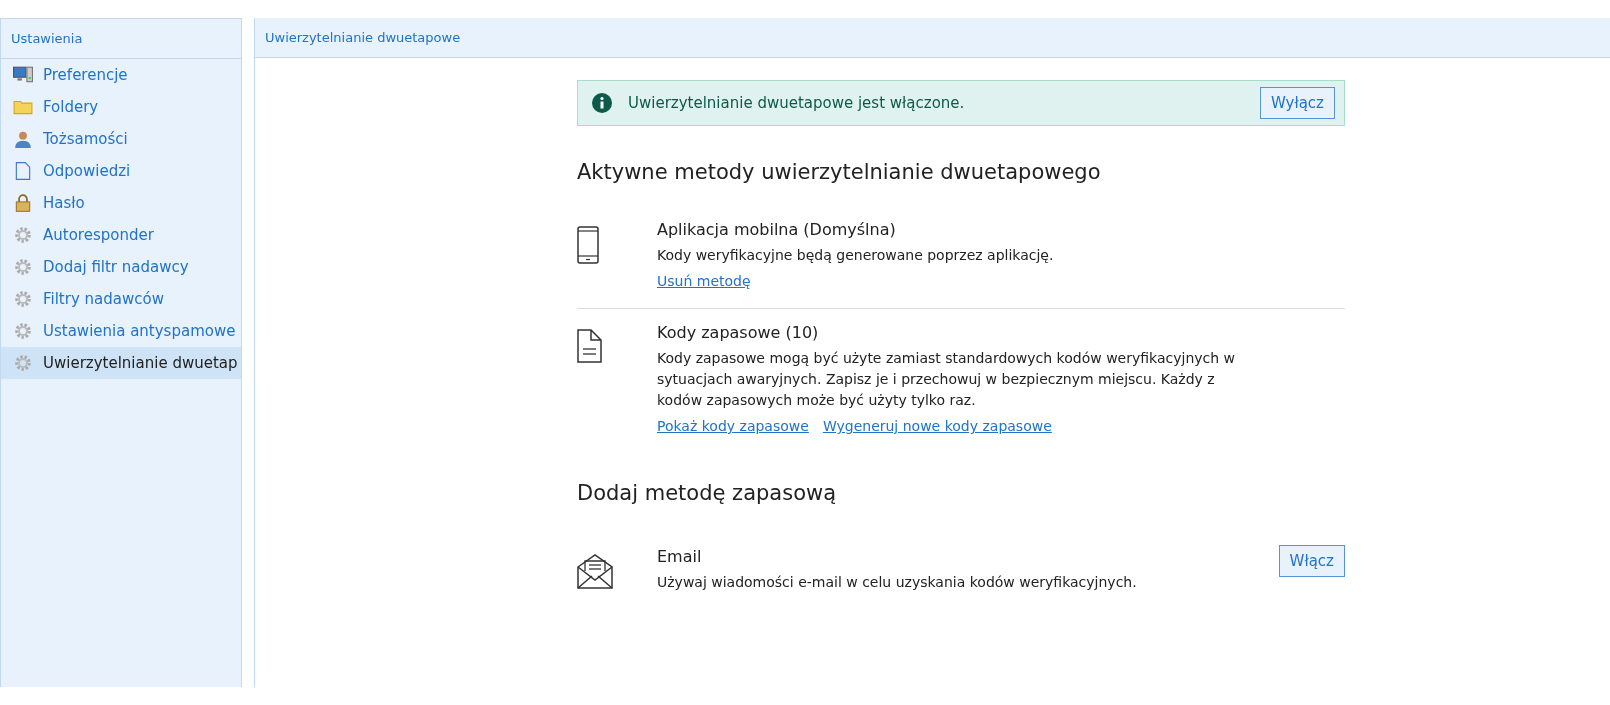  What do you see at coordinates (121, 171) in the screenshot?
I see `sidebar-item: Odpowiedzi` at bounding box center [121, 171].